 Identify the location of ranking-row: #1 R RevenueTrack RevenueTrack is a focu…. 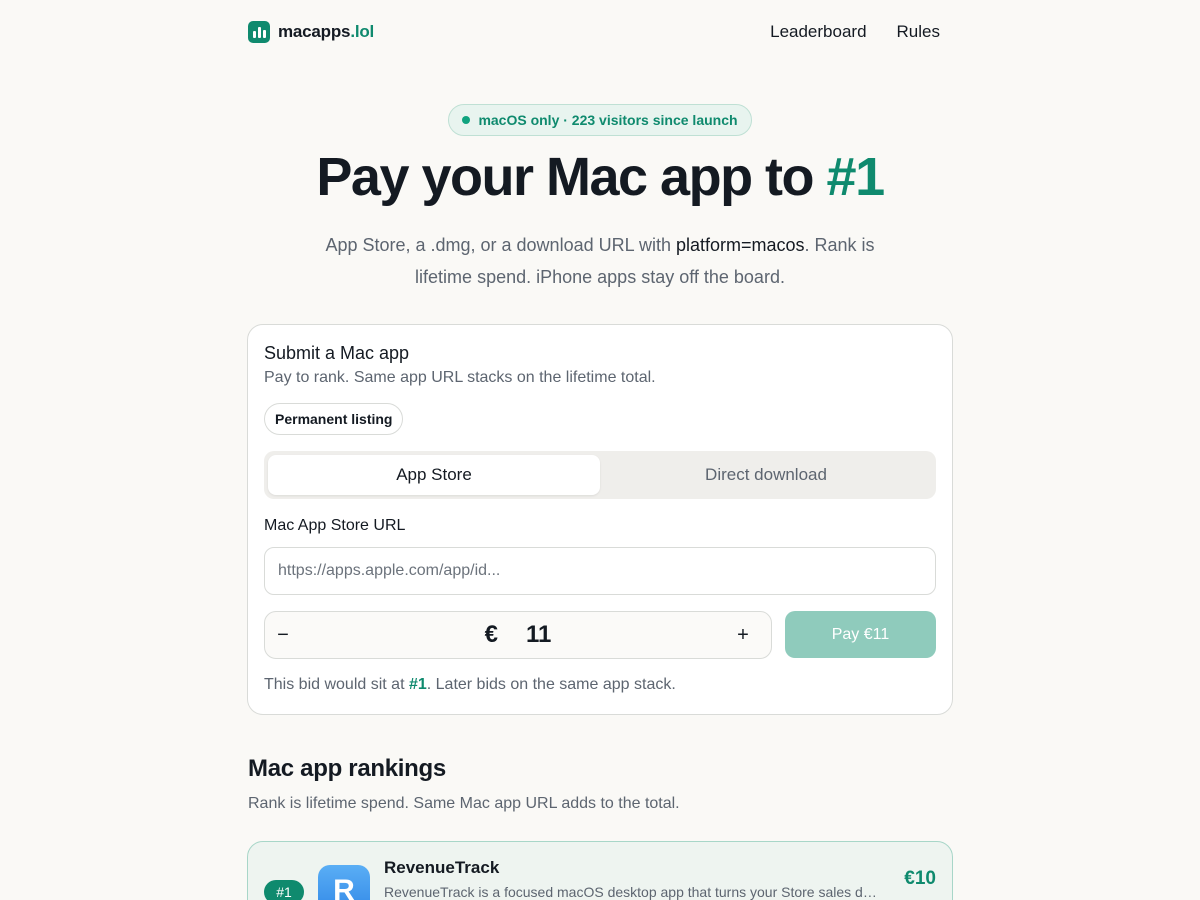
(600, 870).